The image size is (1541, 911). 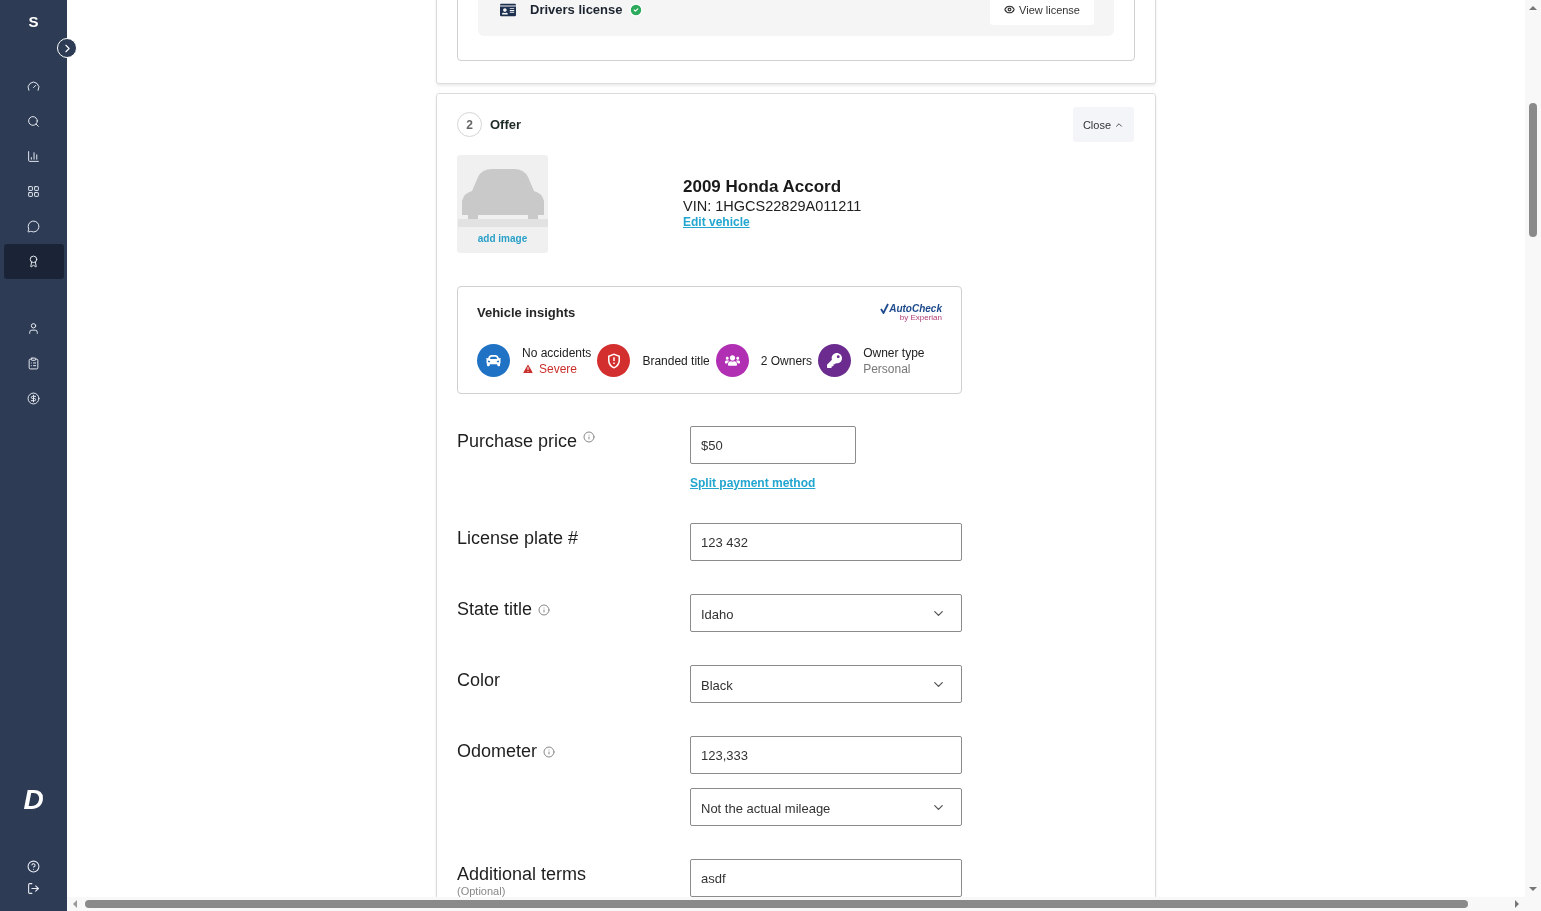 I want to click on vin-text: VIN: 1HGCS22829A011211, so click(x=772, y=206).